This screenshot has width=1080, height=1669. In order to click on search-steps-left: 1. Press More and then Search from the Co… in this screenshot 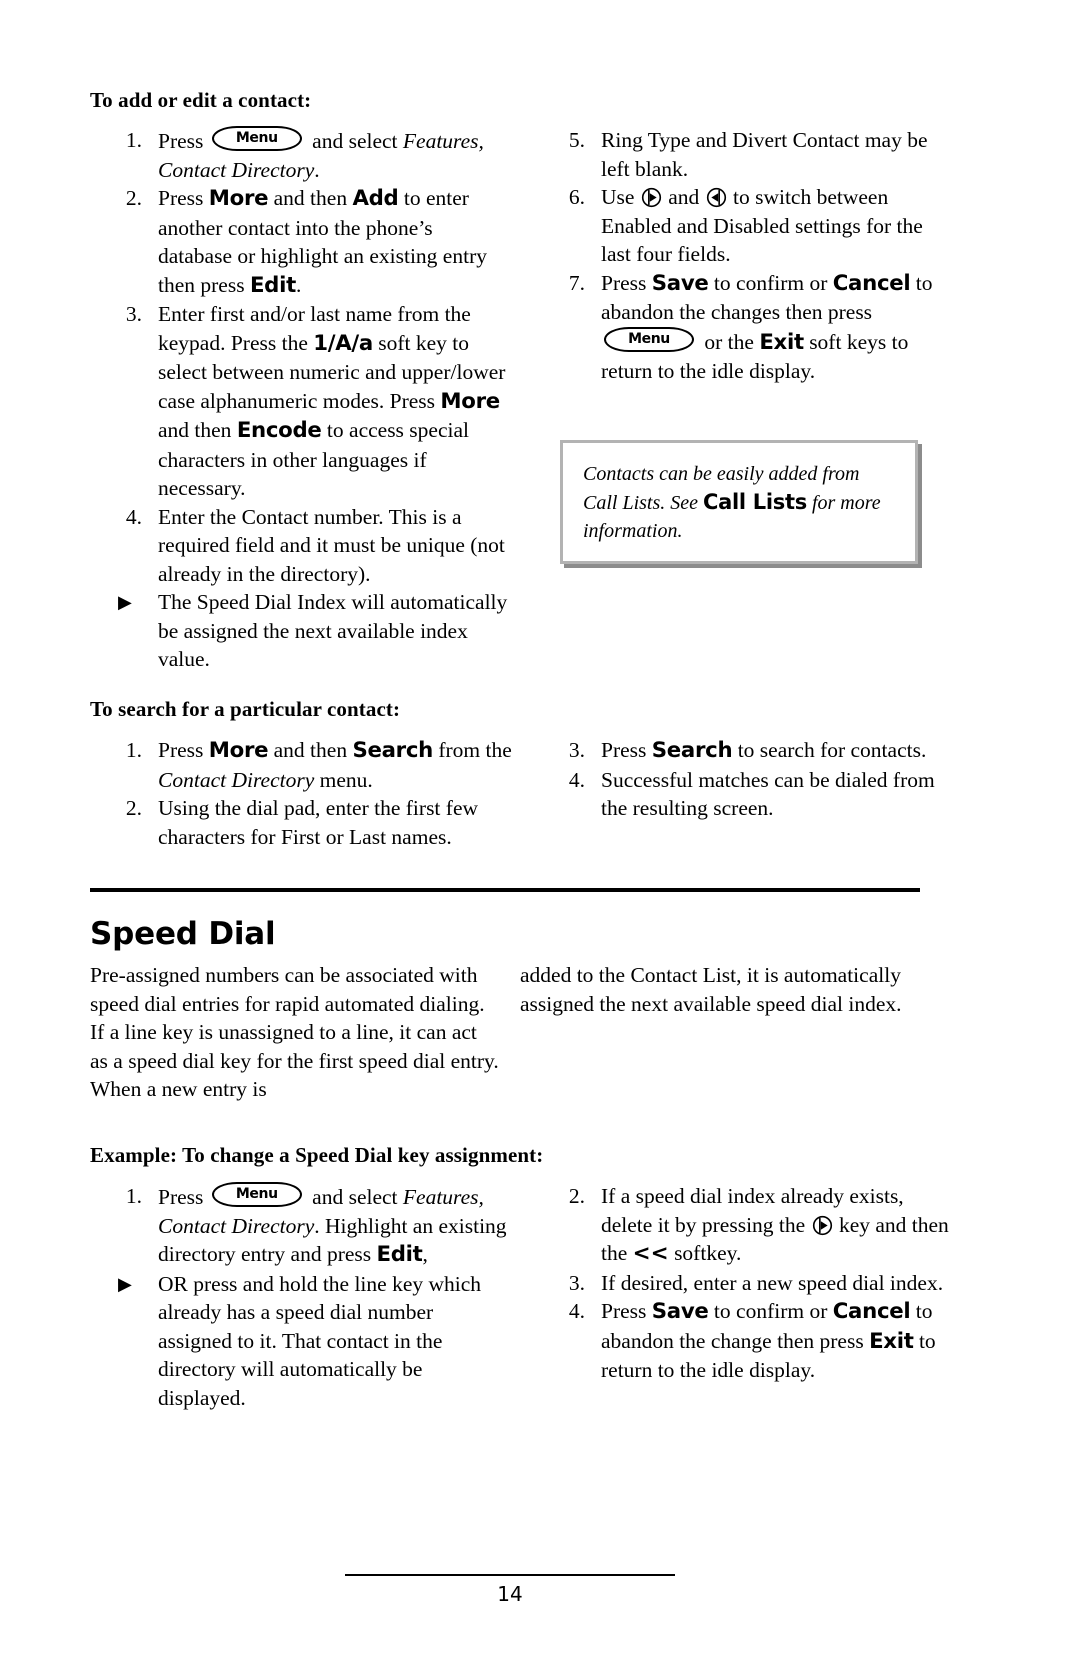, I will do `click(312, 793)`.